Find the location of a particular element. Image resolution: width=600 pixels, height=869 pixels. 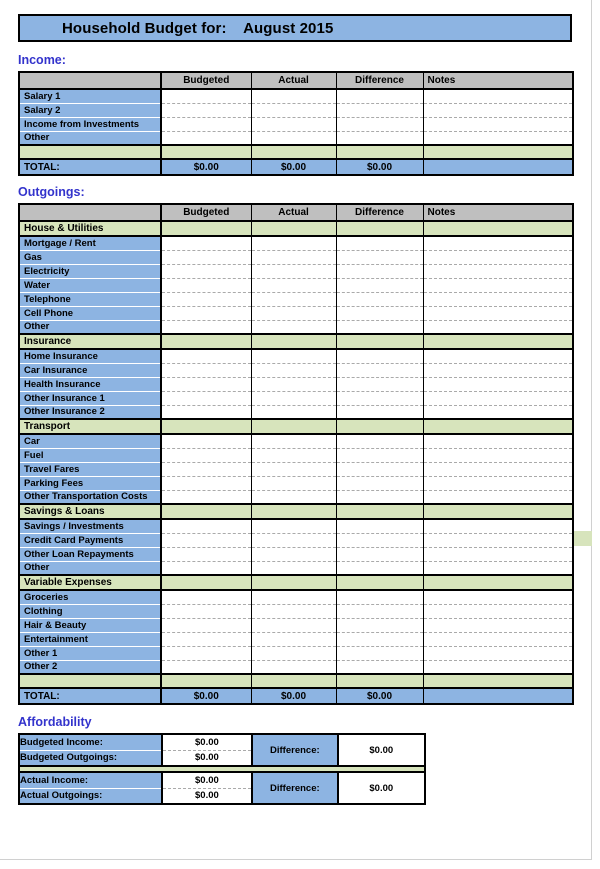

table-row: Other Insurance 2 is located at coordinates (296, 412).